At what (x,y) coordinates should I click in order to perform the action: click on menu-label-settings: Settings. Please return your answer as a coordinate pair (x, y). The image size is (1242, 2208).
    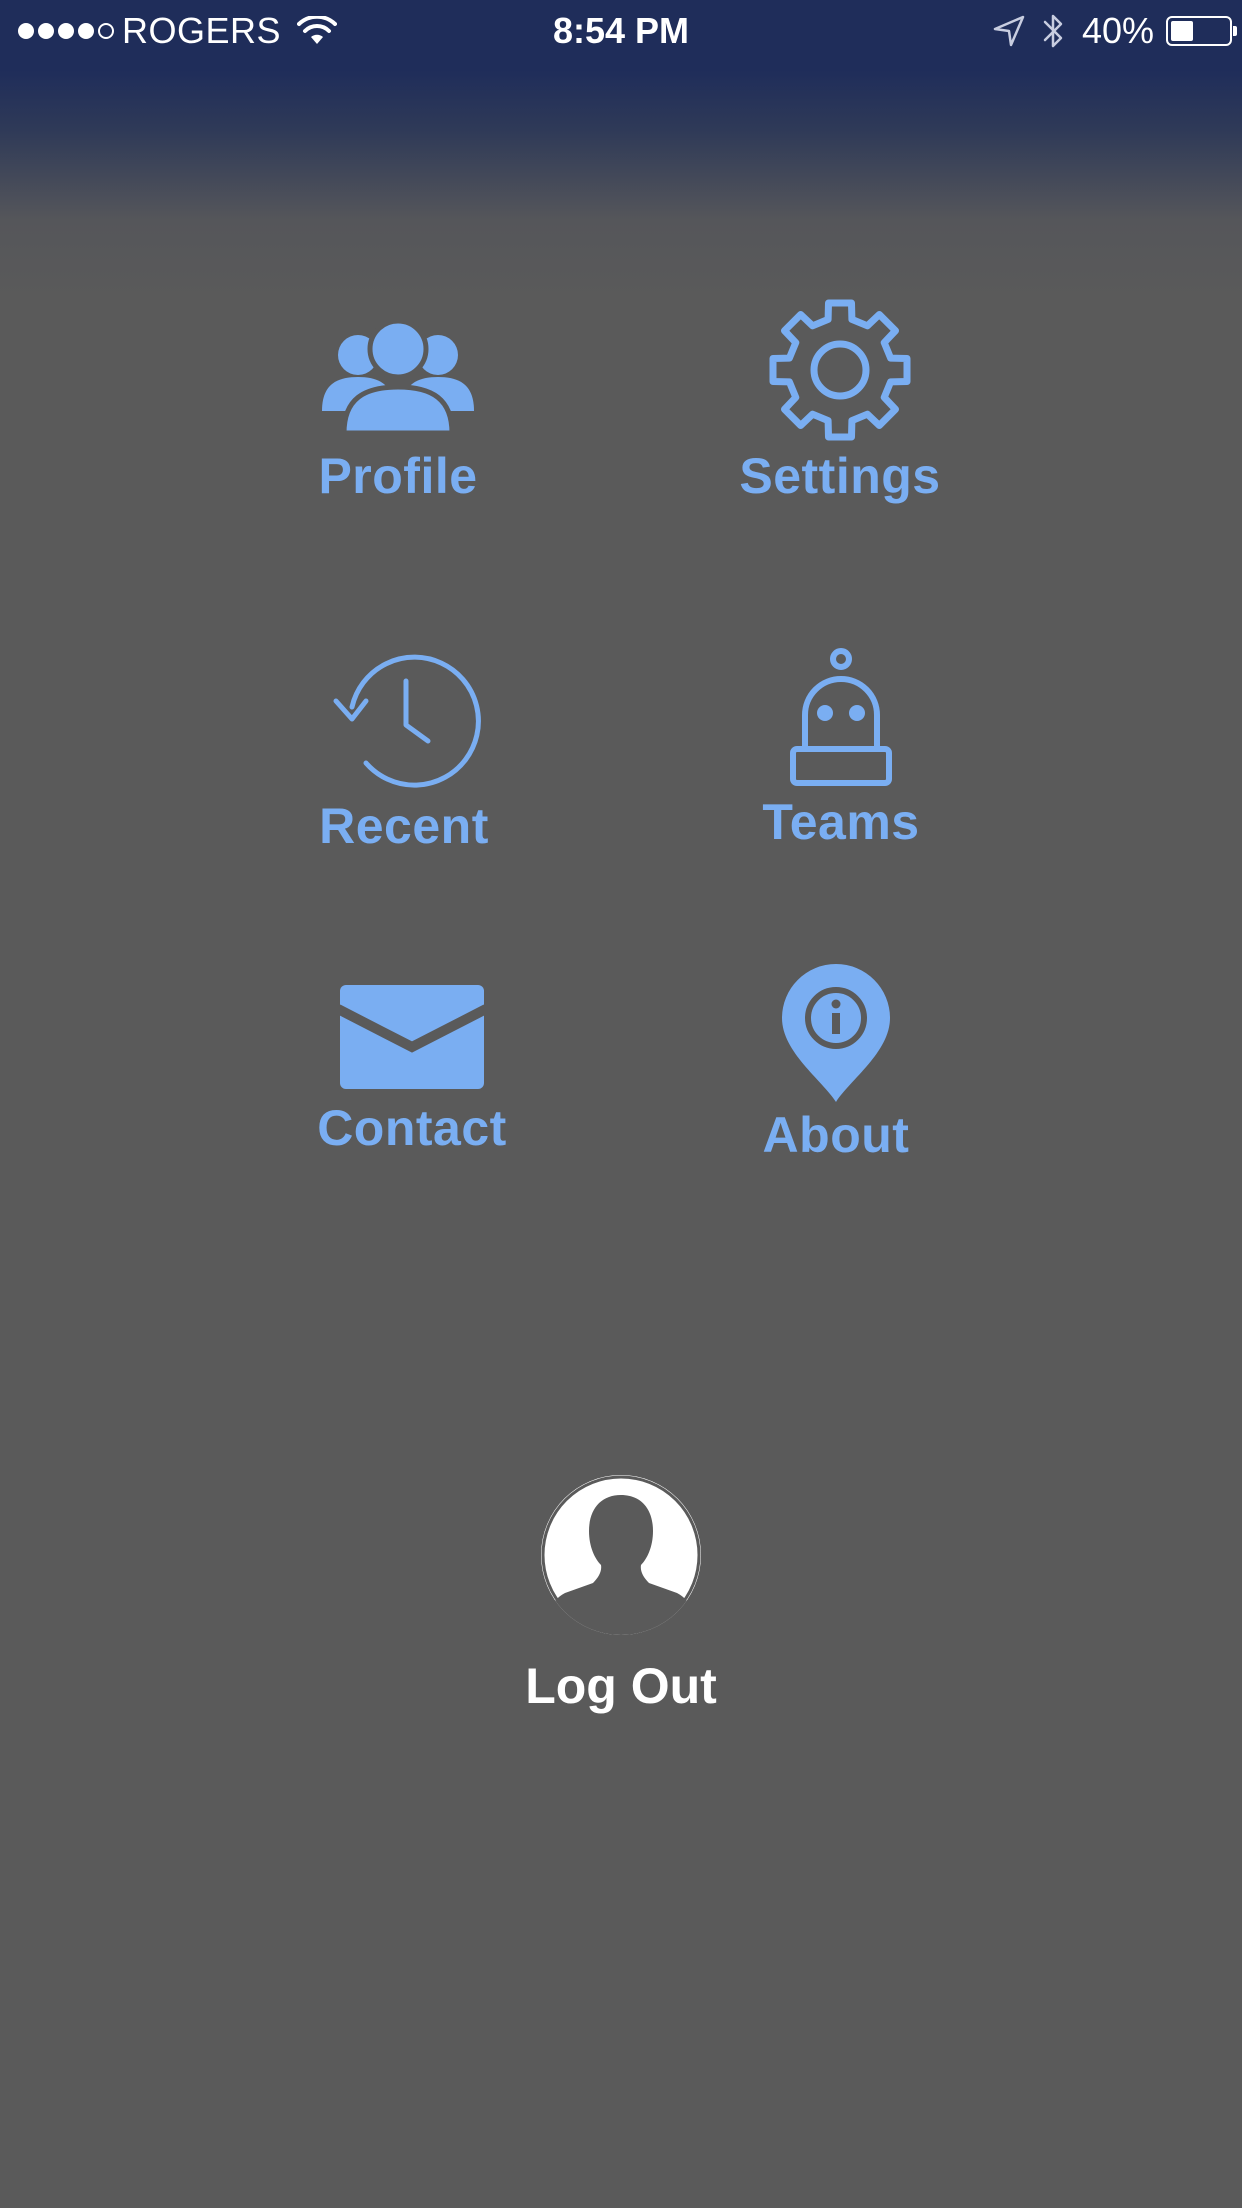
    Looking at the image, I should click on (840, 476).